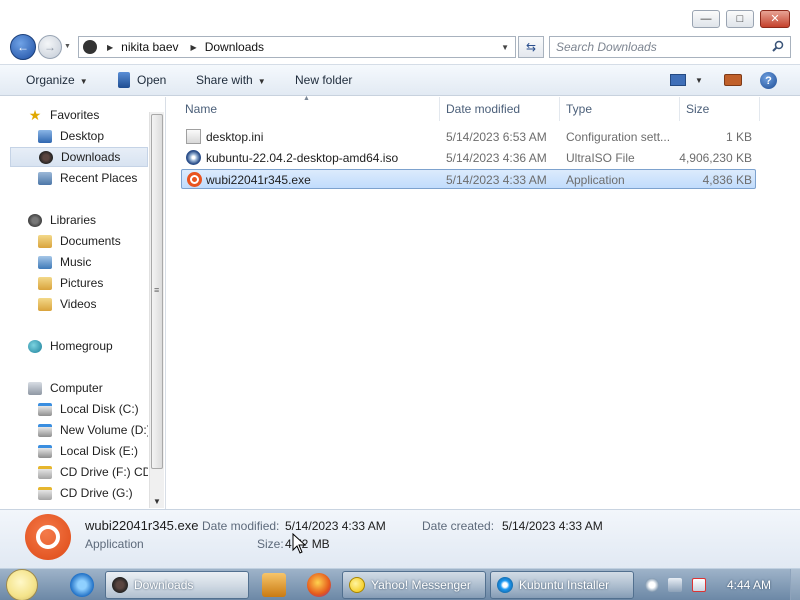  What do you see at coordinates (67, 304) in the screenshot?
I see `nav-videos: Videos` at bounding box center [67, 304].